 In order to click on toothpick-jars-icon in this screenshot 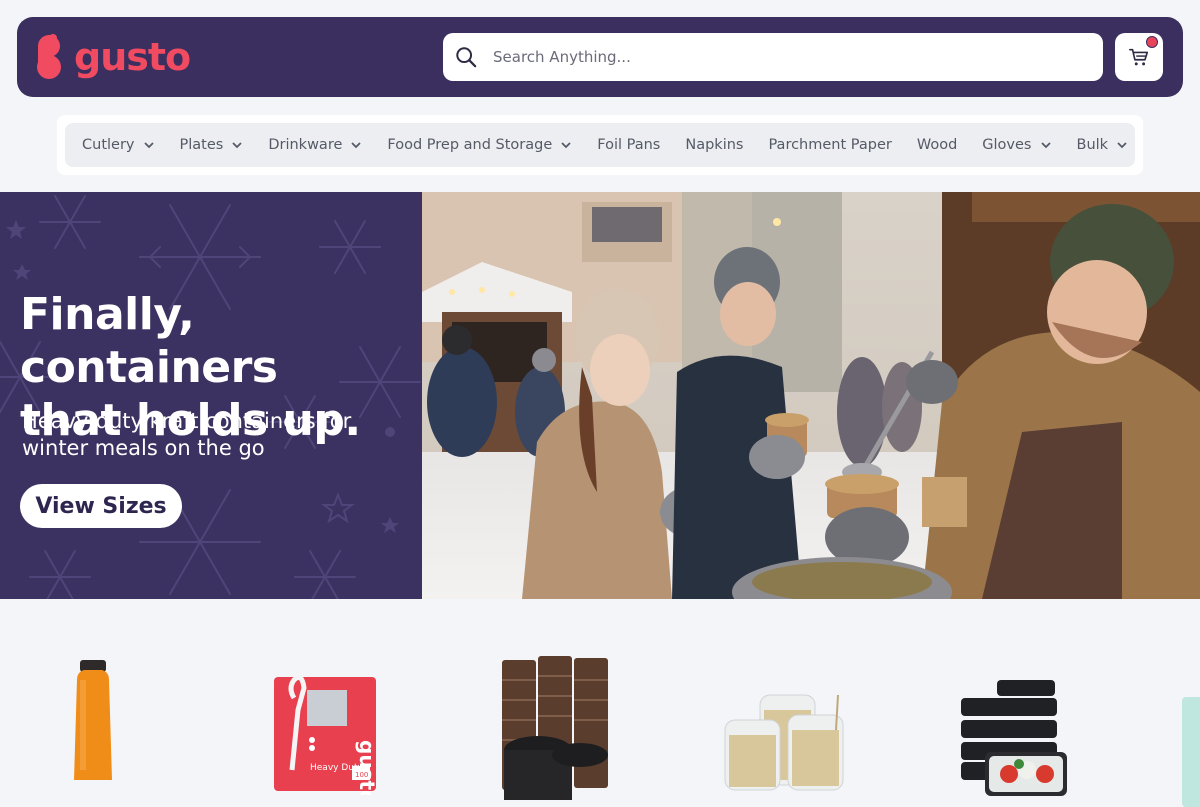, I will do `click(784, 742)`.